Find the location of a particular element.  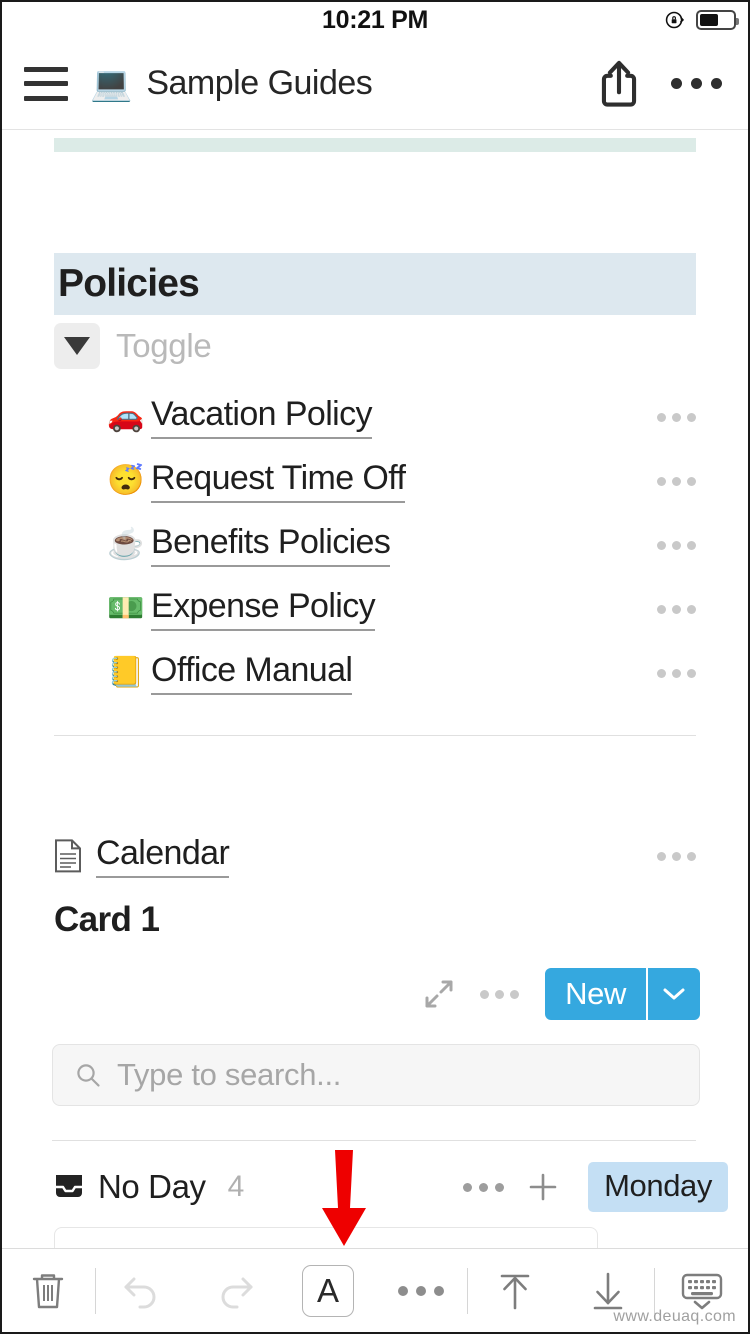

card-toolbar: New is located at coordinates (377, 994).